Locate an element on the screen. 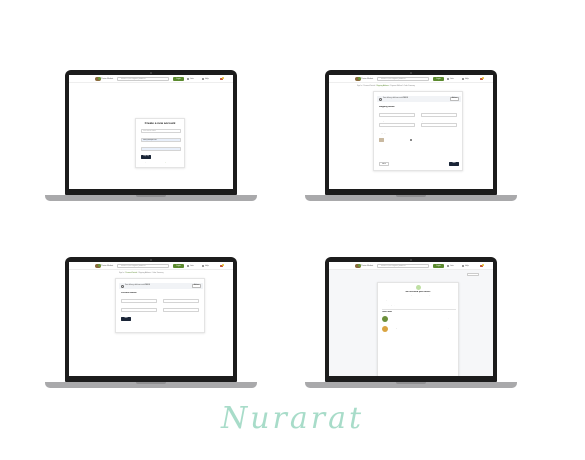 This screenshot has width=585, height=460. confirmation-title: We received your order! is located at coordinates (418, 292).